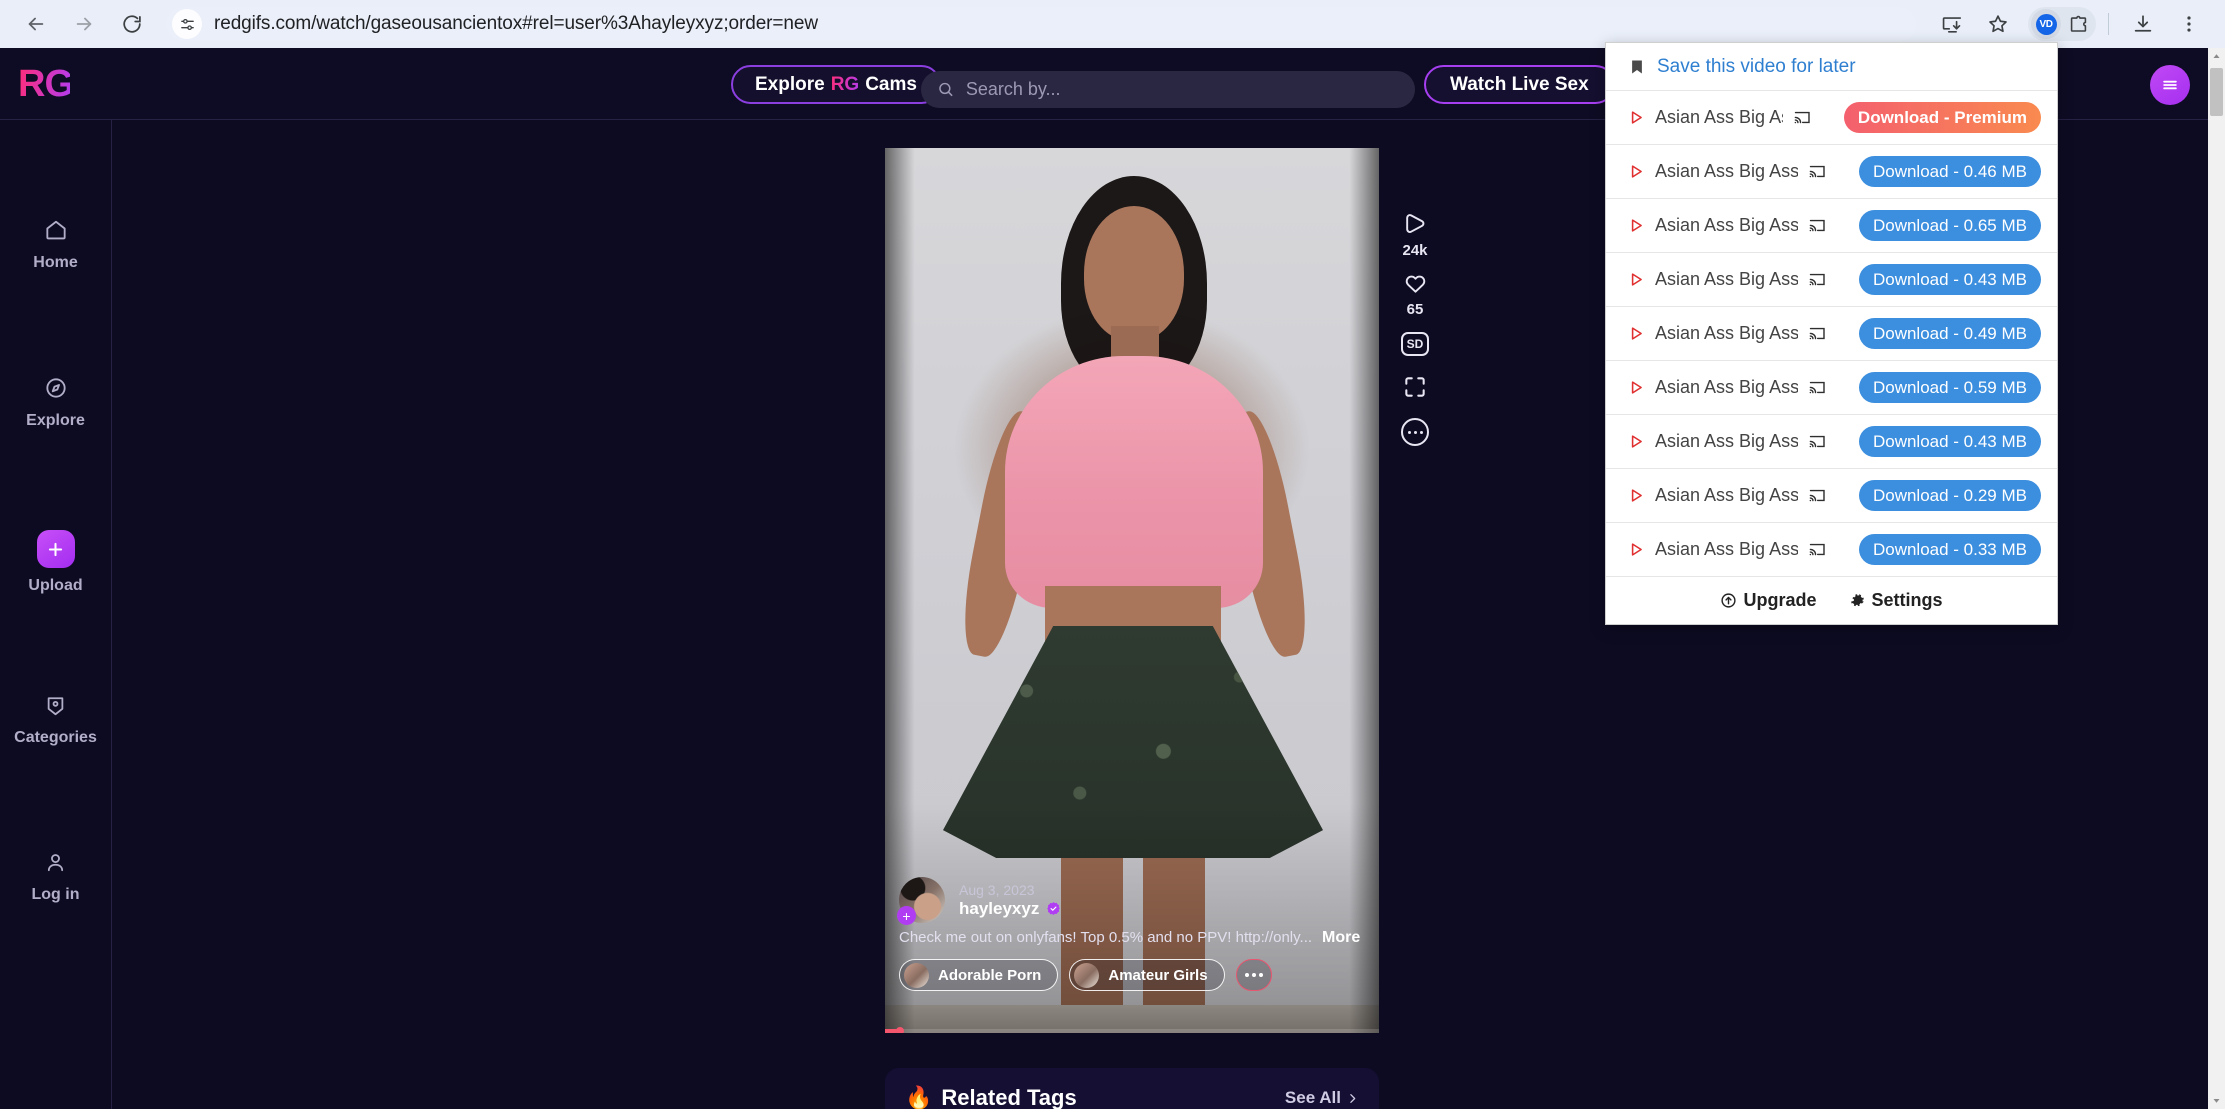  I want to click on download-button: Download - 0.29 MB, so click(1949, 495).